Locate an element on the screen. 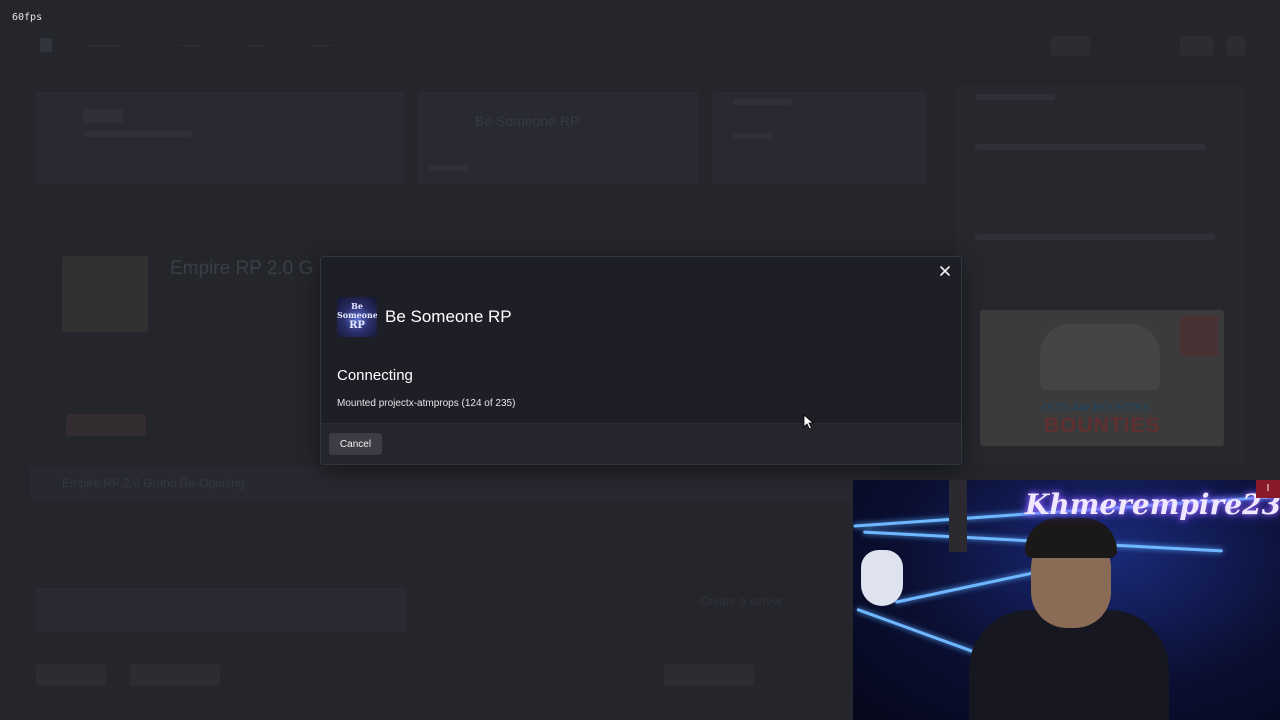 The width and height of the screenshot is (1280, 720). streamer-hair is located at coordinates (1071, 538).